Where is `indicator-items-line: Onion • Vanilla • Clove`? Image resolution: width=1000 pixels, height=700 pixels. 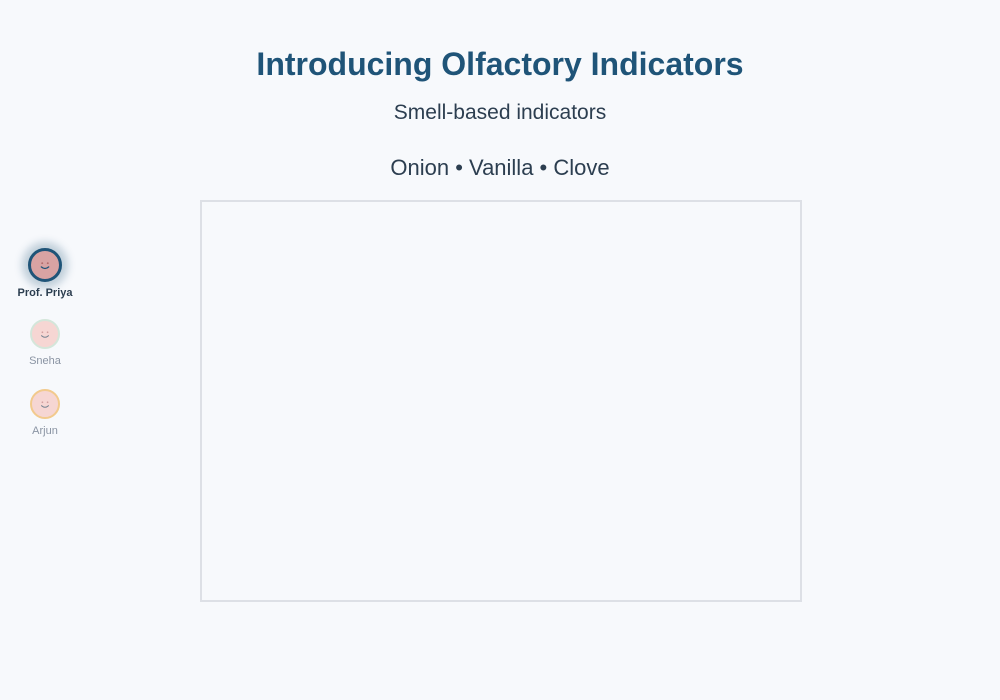
indicator-items-line: Onion • Vanilla • Clove is located at coordinates (500, 167).